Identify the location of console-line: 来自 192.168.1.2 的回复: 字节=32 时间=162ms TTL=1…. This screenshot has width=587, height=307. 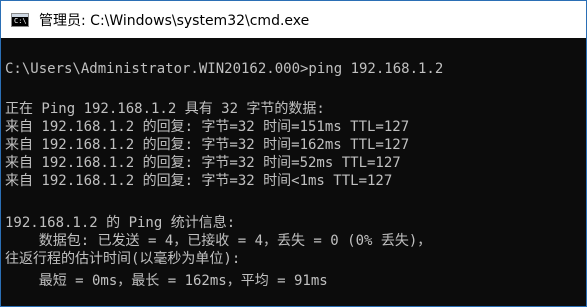
(207, 145).